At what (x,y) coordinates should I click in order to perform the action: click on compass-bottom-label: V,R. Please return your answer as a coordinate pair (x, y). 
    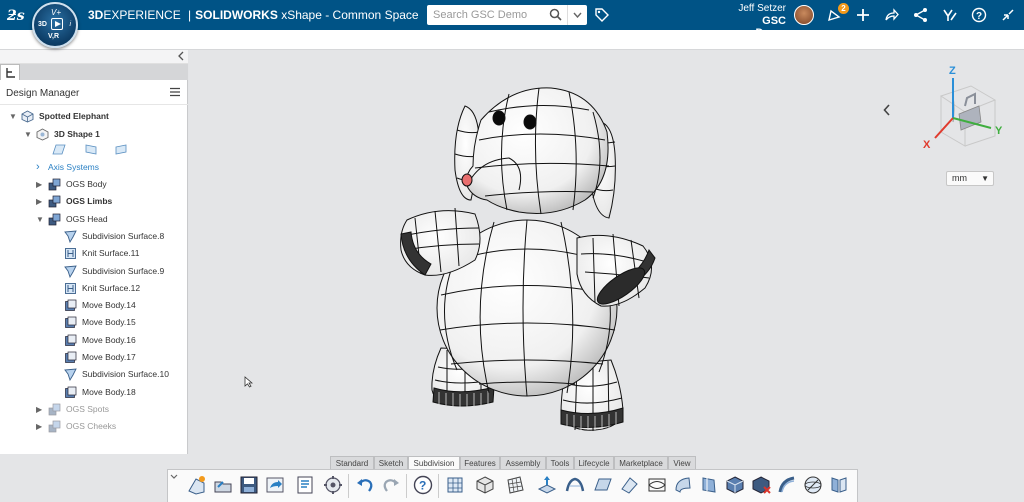
    Looking at the image, I should click on (54, 36).